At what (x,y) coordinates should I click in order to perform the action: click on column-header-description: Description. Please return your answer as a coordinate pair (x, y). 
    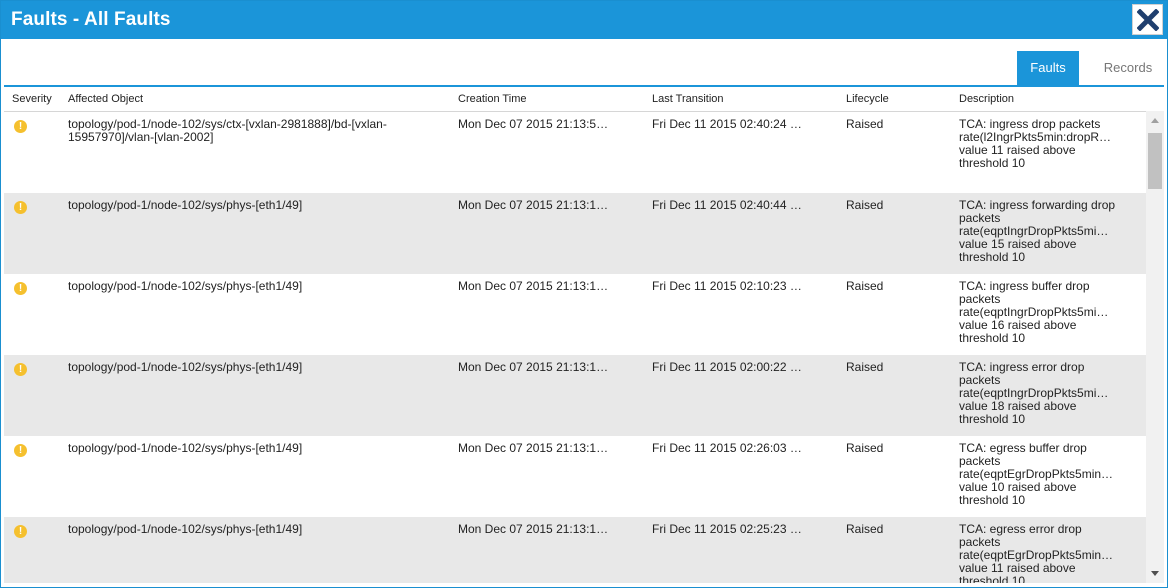
    Looking at the image, I should click on (986, 99).